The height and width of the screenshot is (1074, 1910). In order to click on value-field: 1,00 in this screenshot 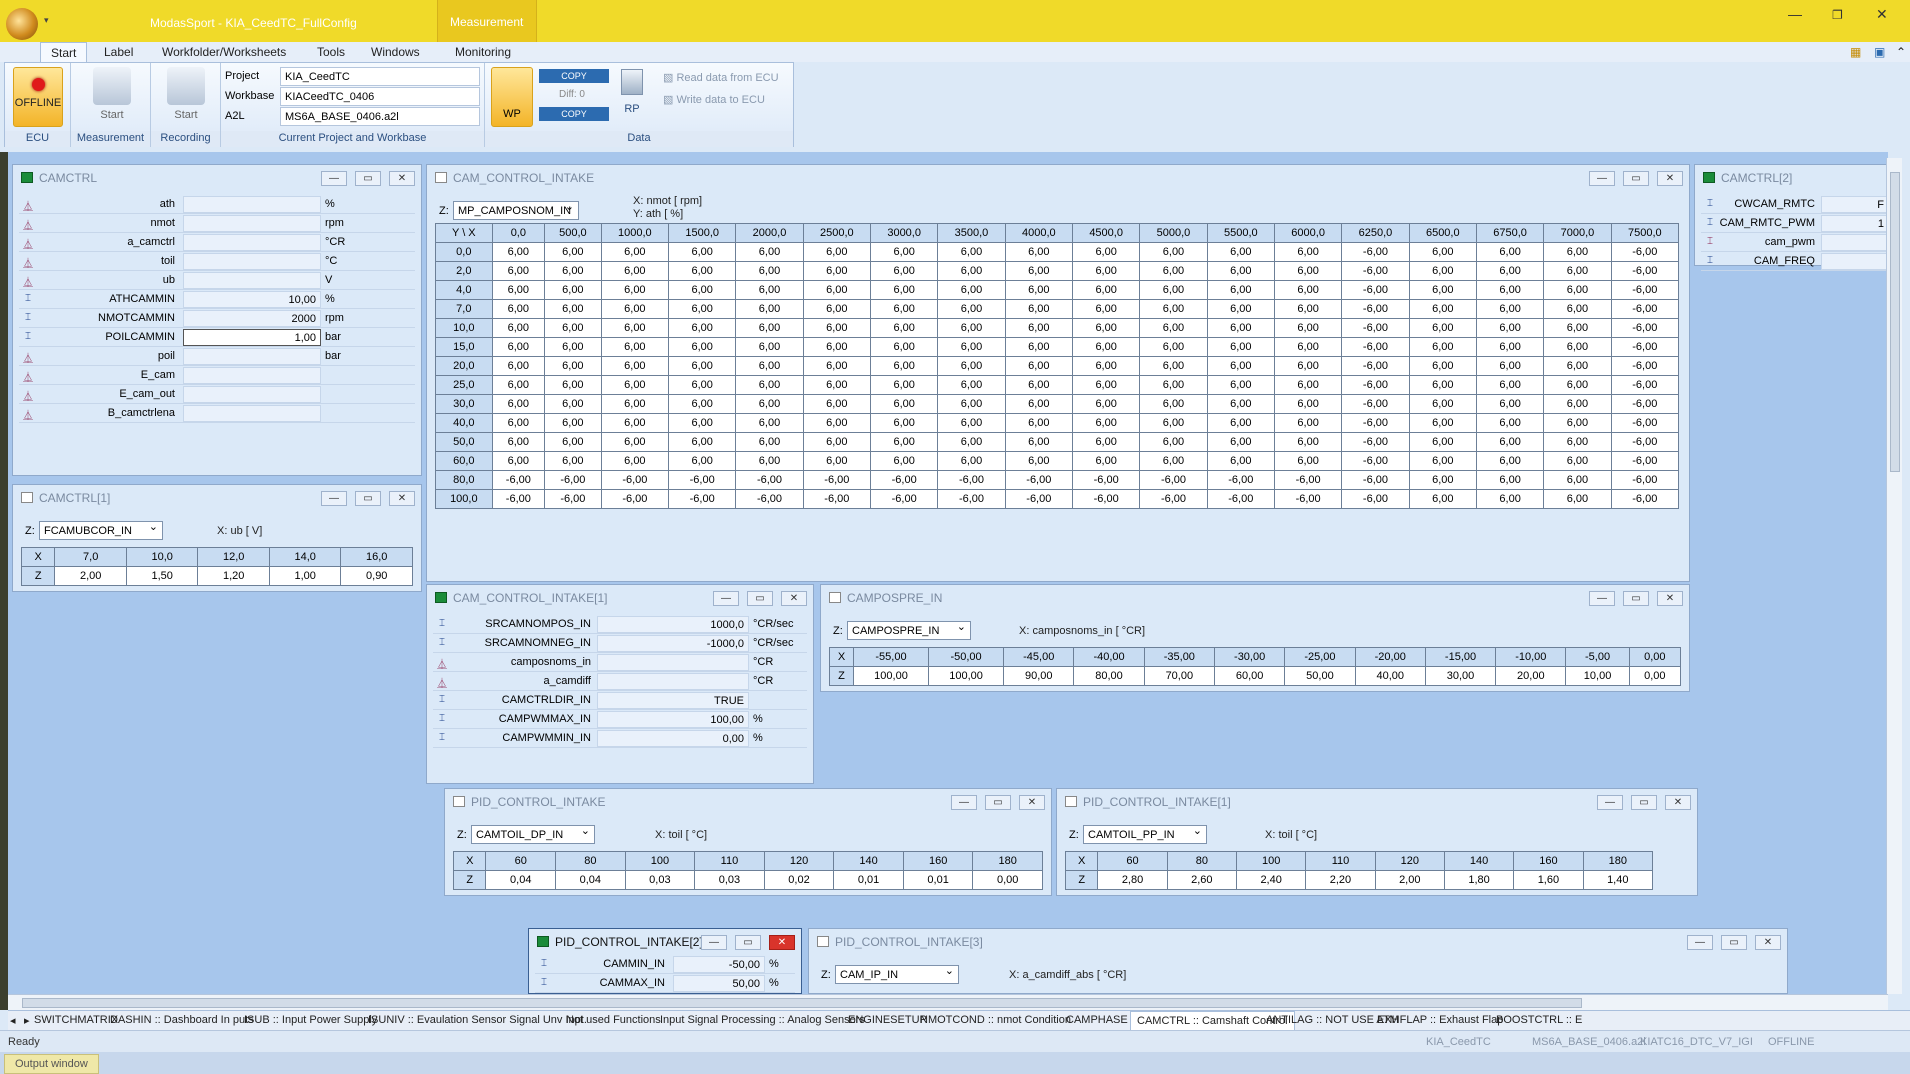, I will do `click(252, 337)`.